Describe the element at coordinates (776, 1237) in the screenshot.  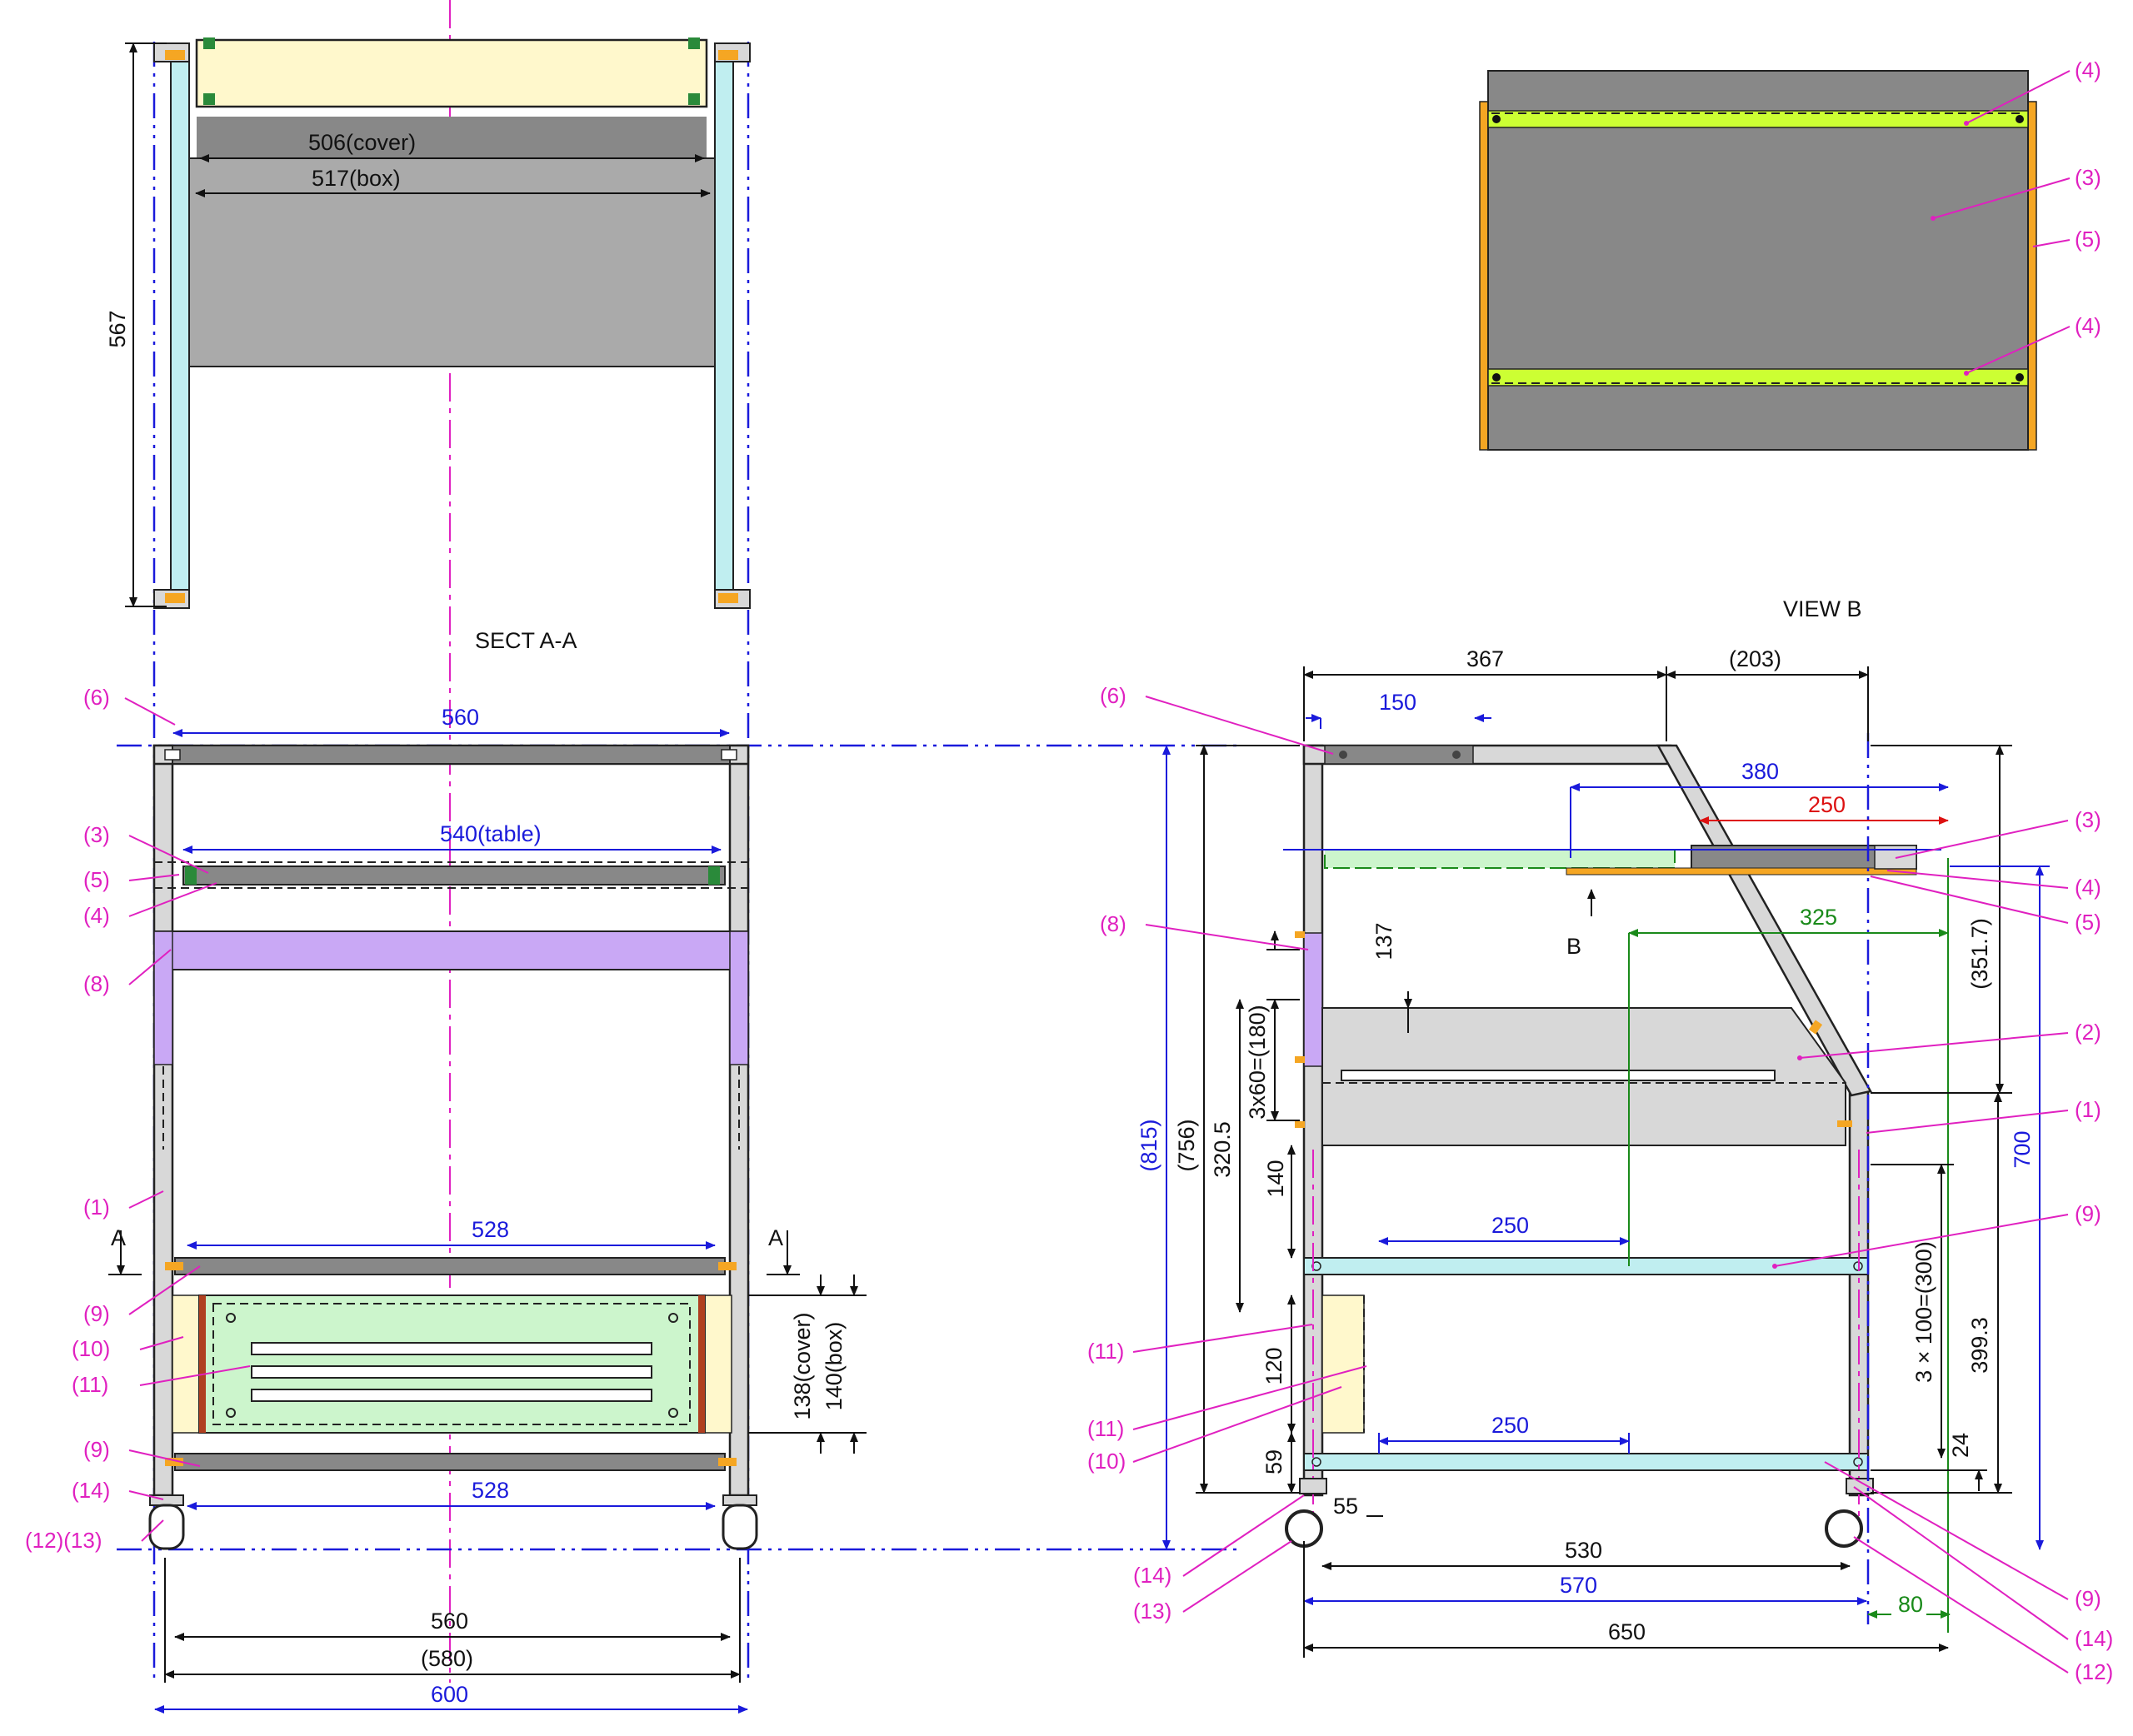
I see `section-mark-a-right: A` at that location.